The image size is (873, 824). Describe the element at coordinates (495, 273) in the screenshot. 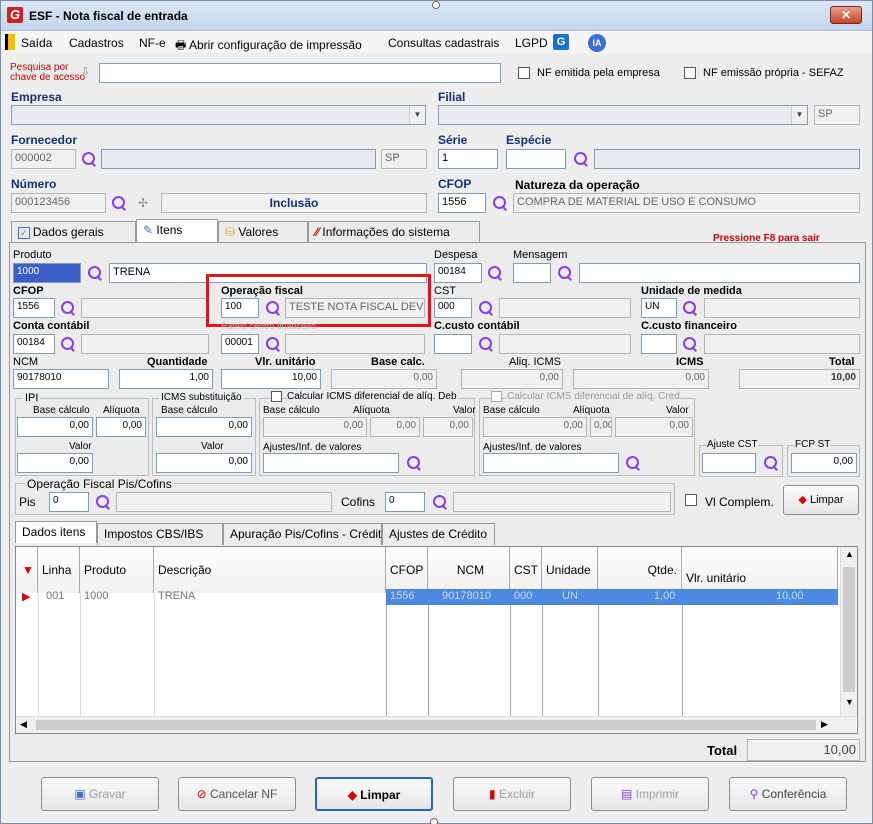

I see `despesa-search-icon` at that location.